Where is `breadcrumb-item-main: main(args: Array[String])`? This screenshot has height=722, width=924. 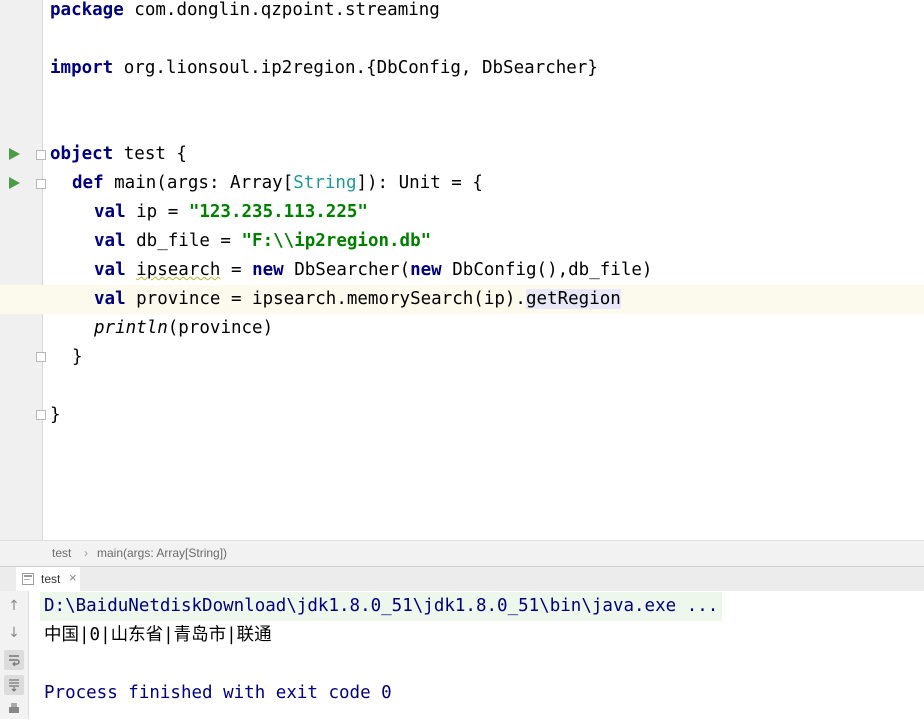
breadcrumb-item-main: main(args: Array[String]) is located at coordinates (162, 553).